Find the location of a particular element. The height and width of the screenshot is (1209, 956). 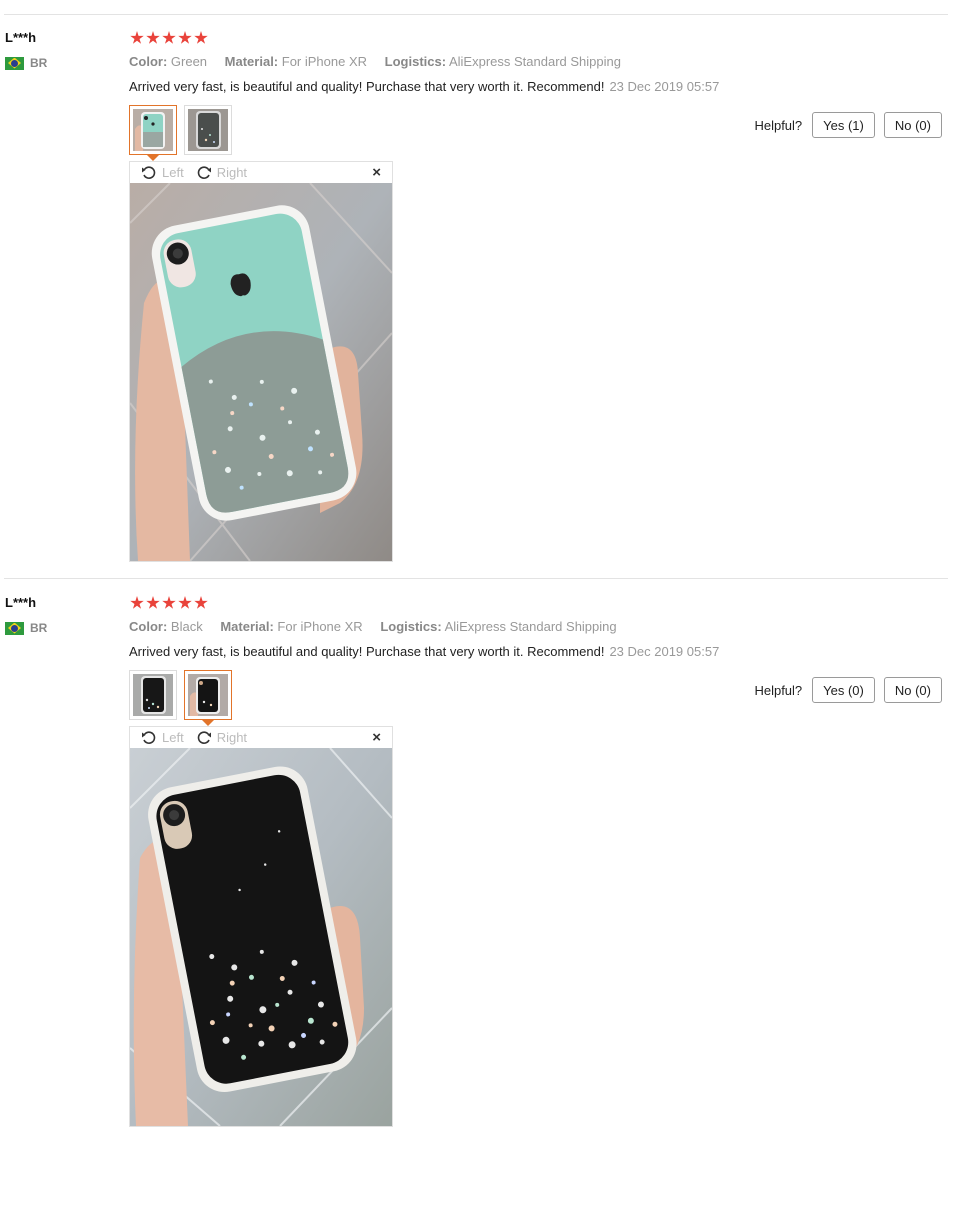

helpful-yes-button: Yes (1) is located at coordinates (843, 125).